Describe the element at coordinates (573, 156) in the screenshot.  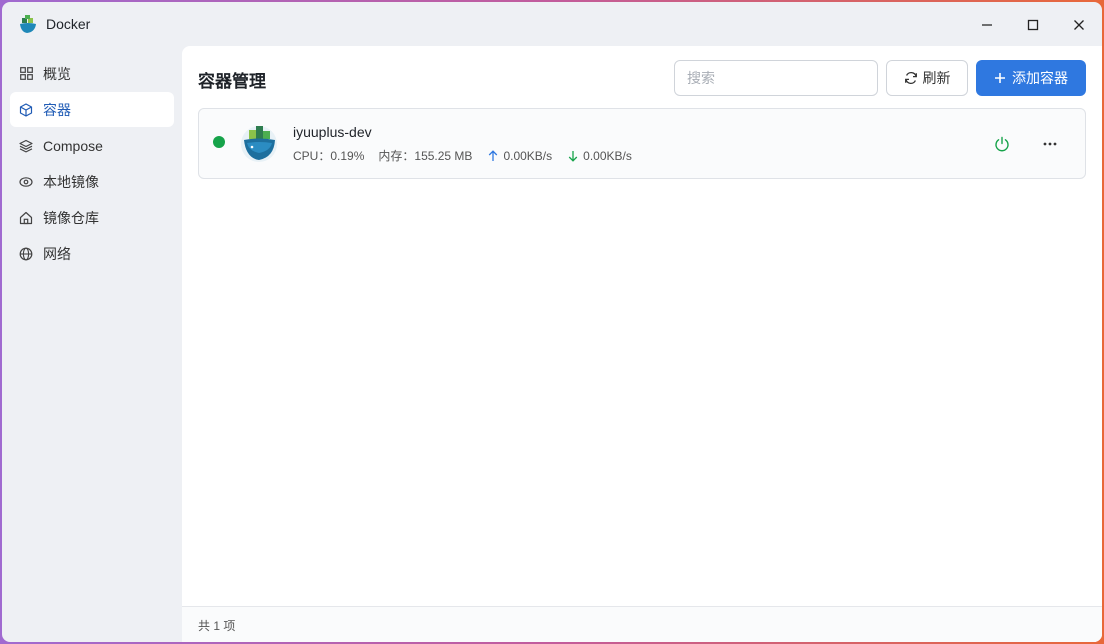
I see `download-arrow-icon` at that location.